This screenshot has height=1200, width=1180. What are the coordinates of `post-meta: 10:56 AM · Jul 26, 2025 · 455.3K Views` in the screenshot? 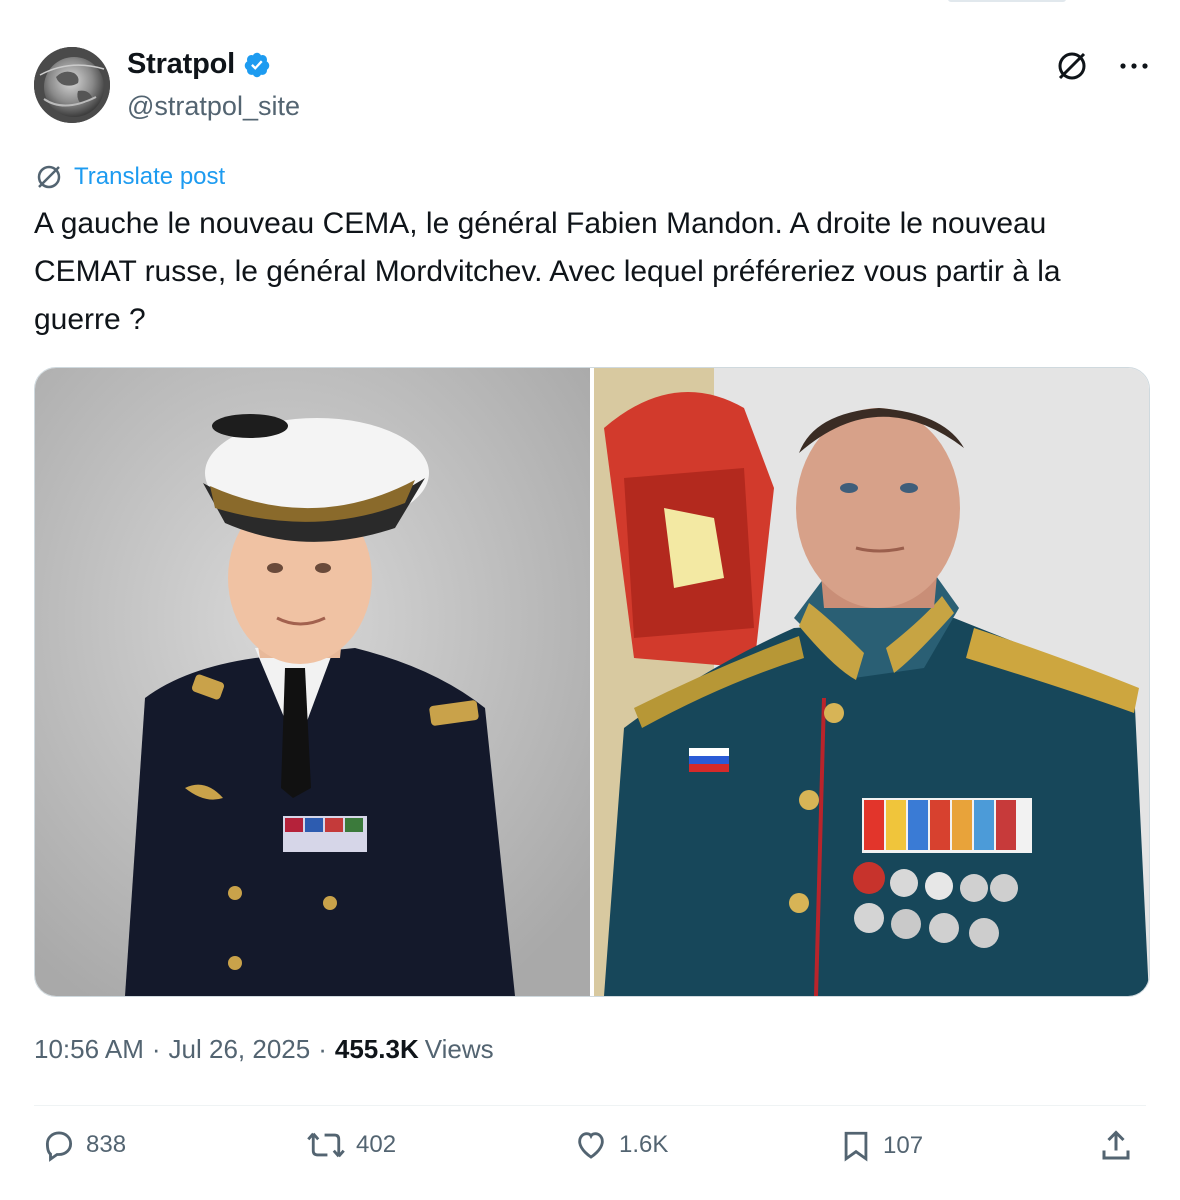 It's located at (264, 1049).